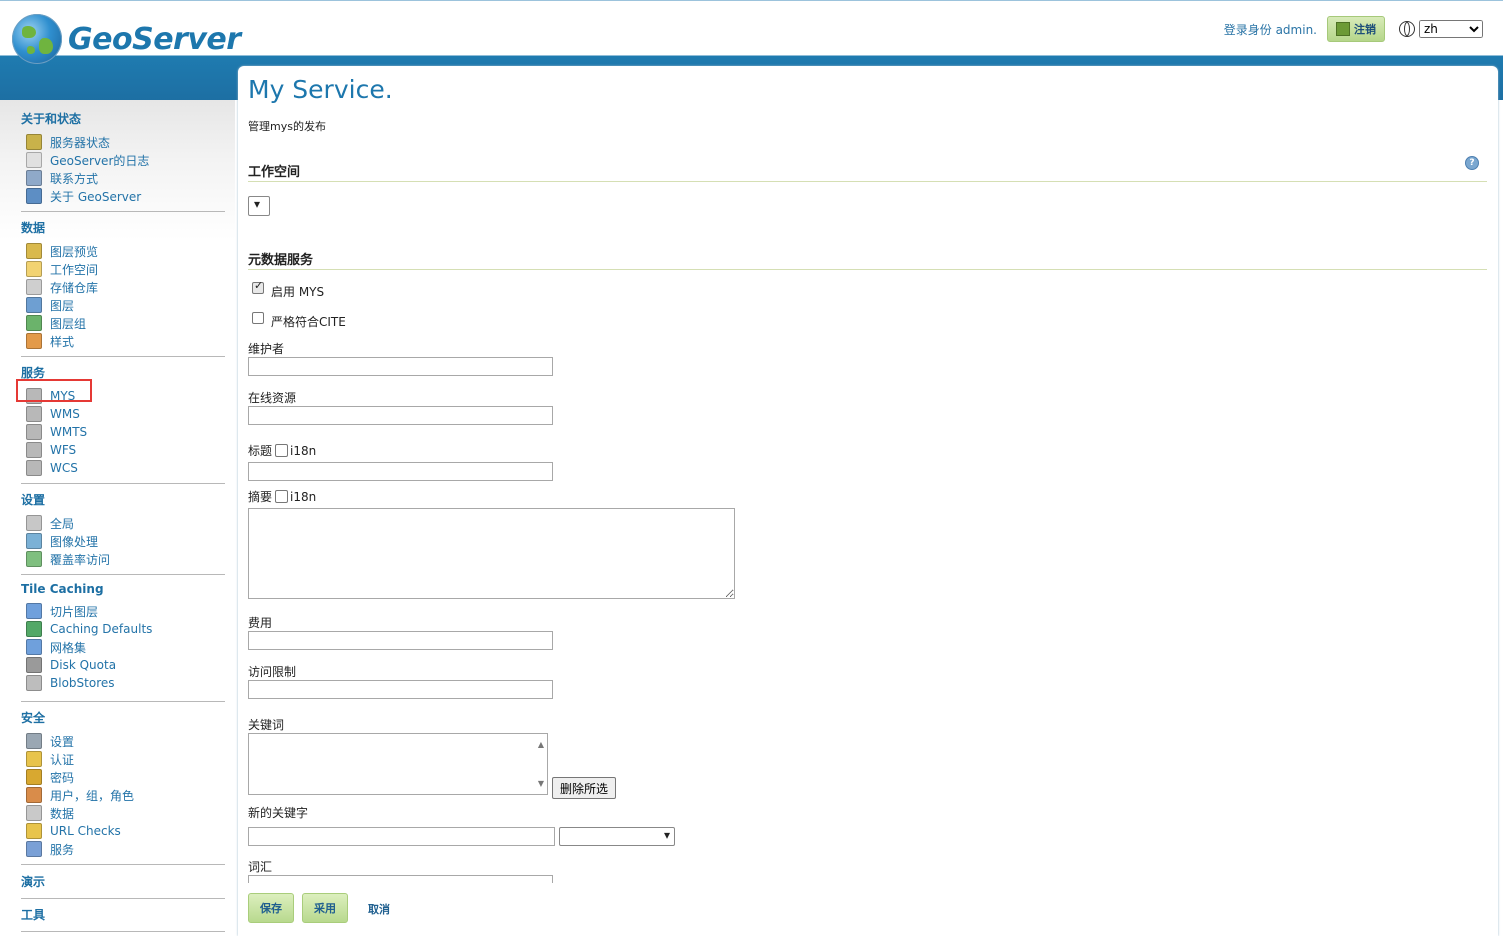  What do you see at coordinates (34, 759) in the screenshot?
I see `shield-icon` at bounding box center [34, 759].